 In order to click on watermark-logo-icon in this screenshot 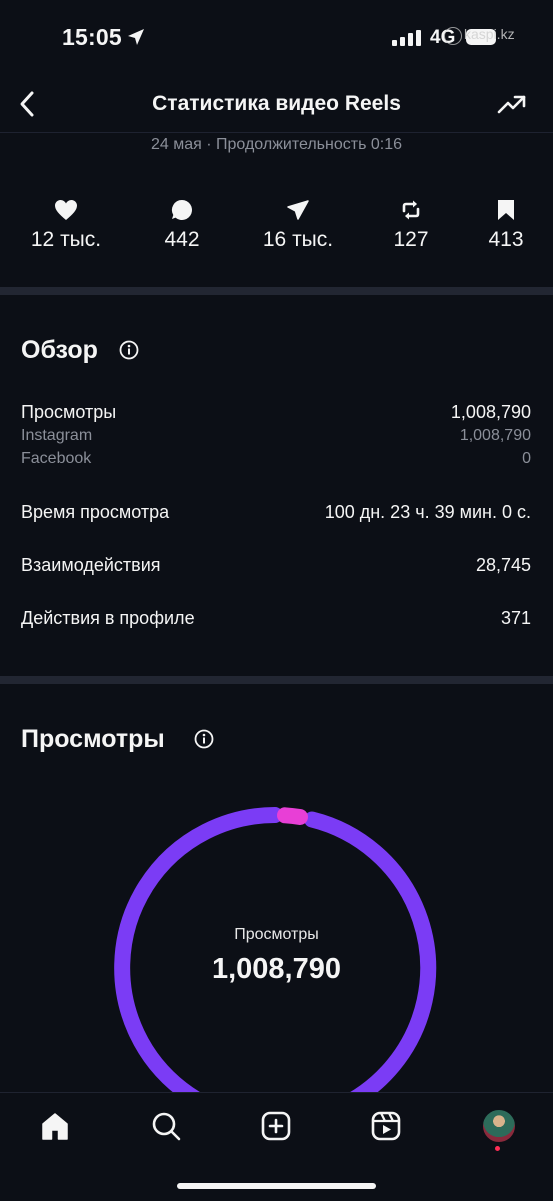, I will do `click(453, 36)`.